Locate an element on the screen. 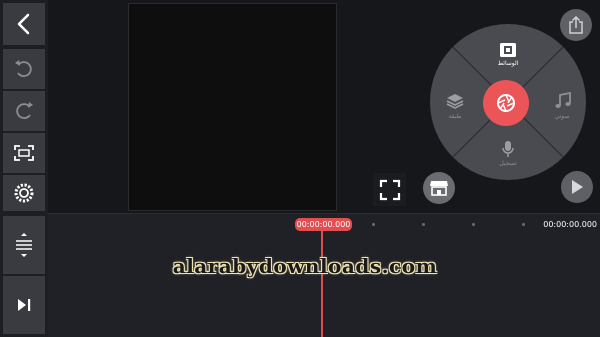 This screenshot has height=337, width=600. back-icon is located at coordinates (23, 24).